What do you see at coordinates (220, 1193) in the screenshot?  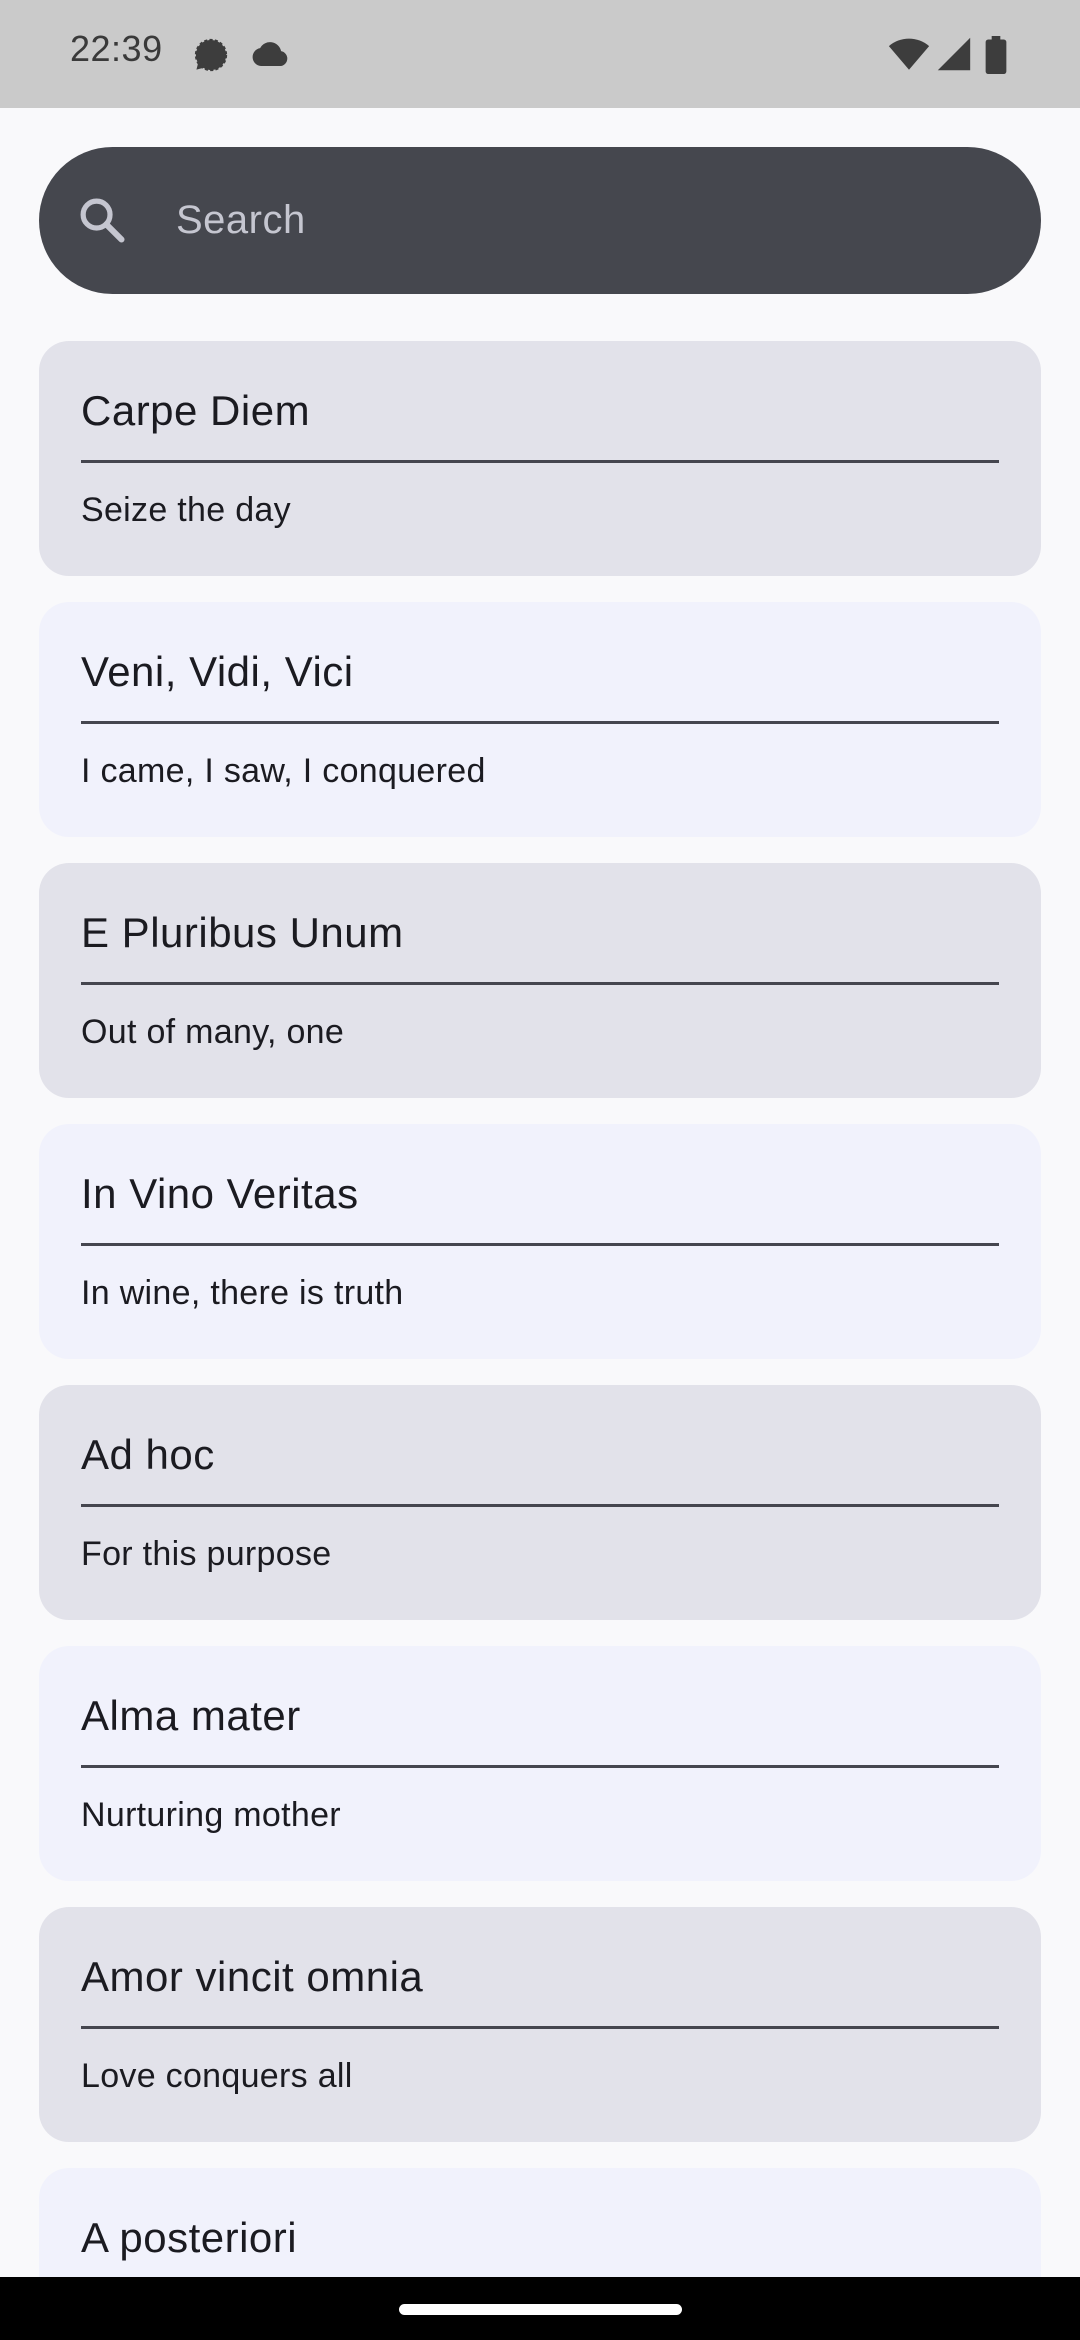 I see `phrase-title: In Vino Veritas` at bounding box center [220, 1193].